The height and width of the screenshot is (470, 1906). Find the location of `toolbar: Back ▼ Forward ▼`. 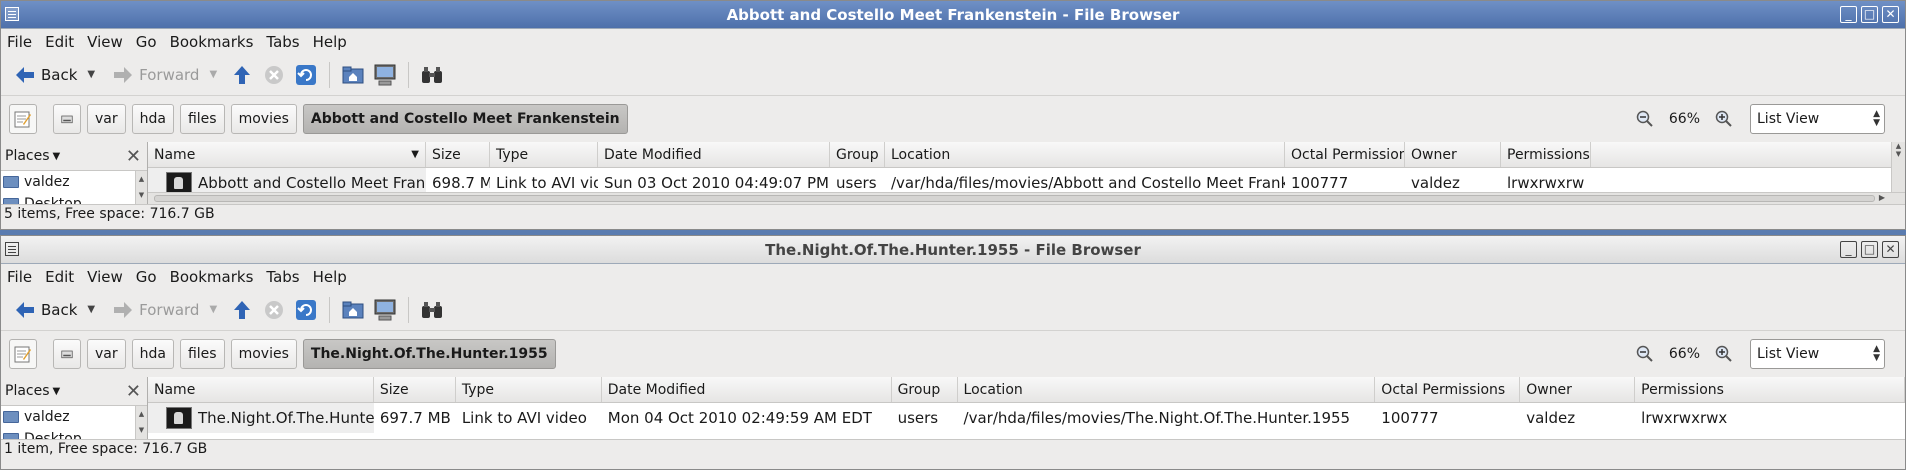

toolbar: Back ▼ Forward ▼ is located at coordinates (953, 310).